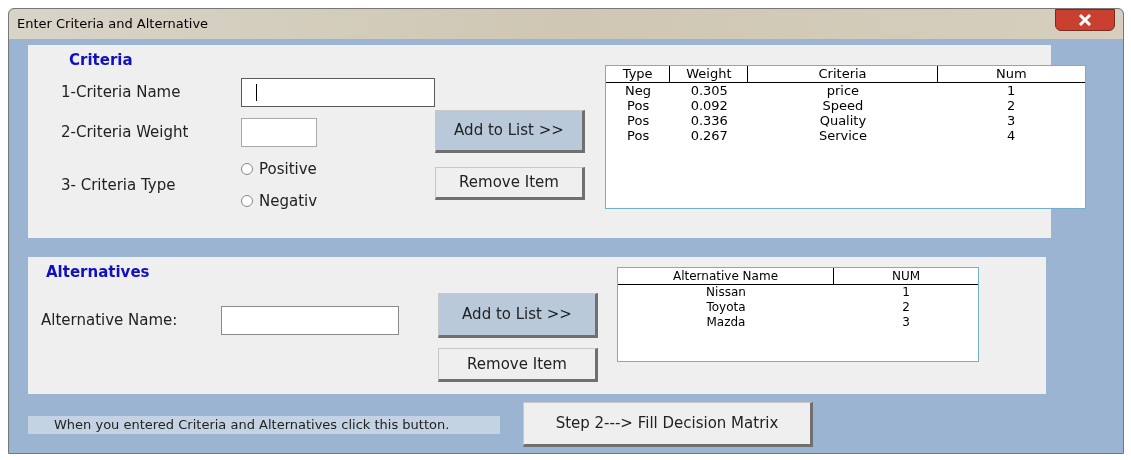  Describe the element at coordinates (668, 424) in the screenshot. I see `button: Step 2---> Fill Decision Matrix` at that location.